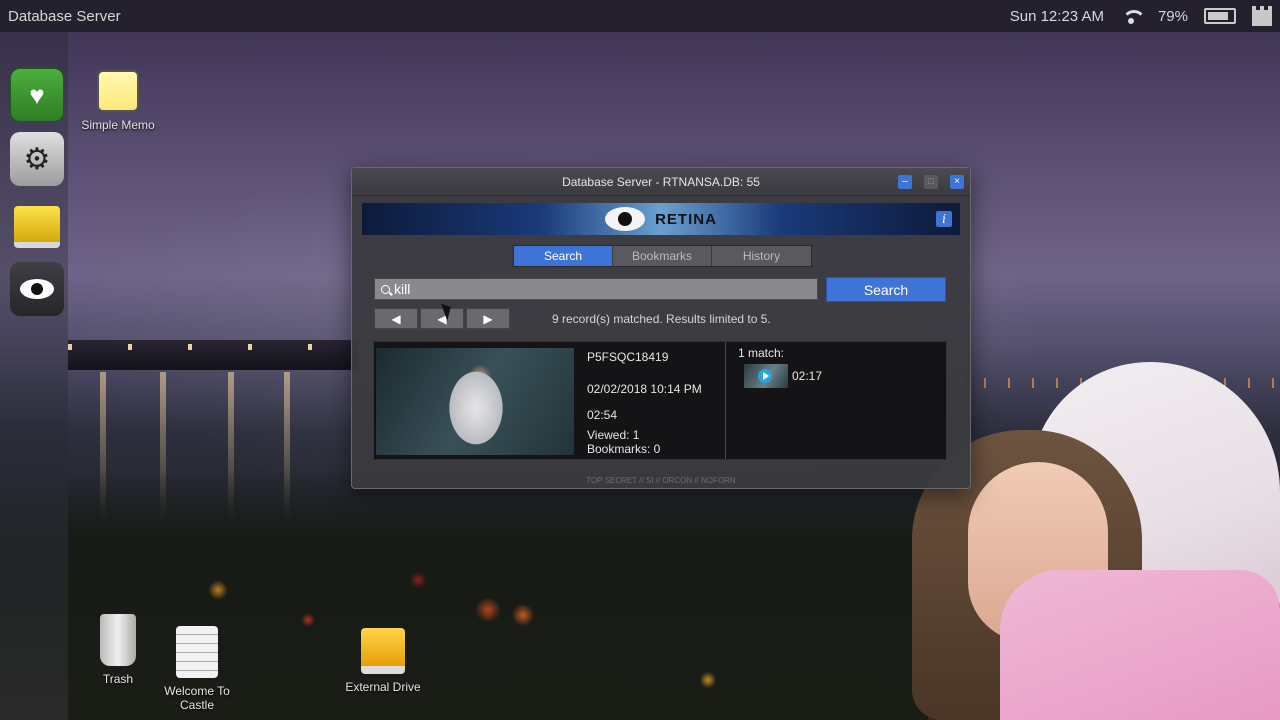  What do you see at coordinates (402, 289) in the screenshot?
I see `search-input-value: kill` at bounding box center [402, 289].